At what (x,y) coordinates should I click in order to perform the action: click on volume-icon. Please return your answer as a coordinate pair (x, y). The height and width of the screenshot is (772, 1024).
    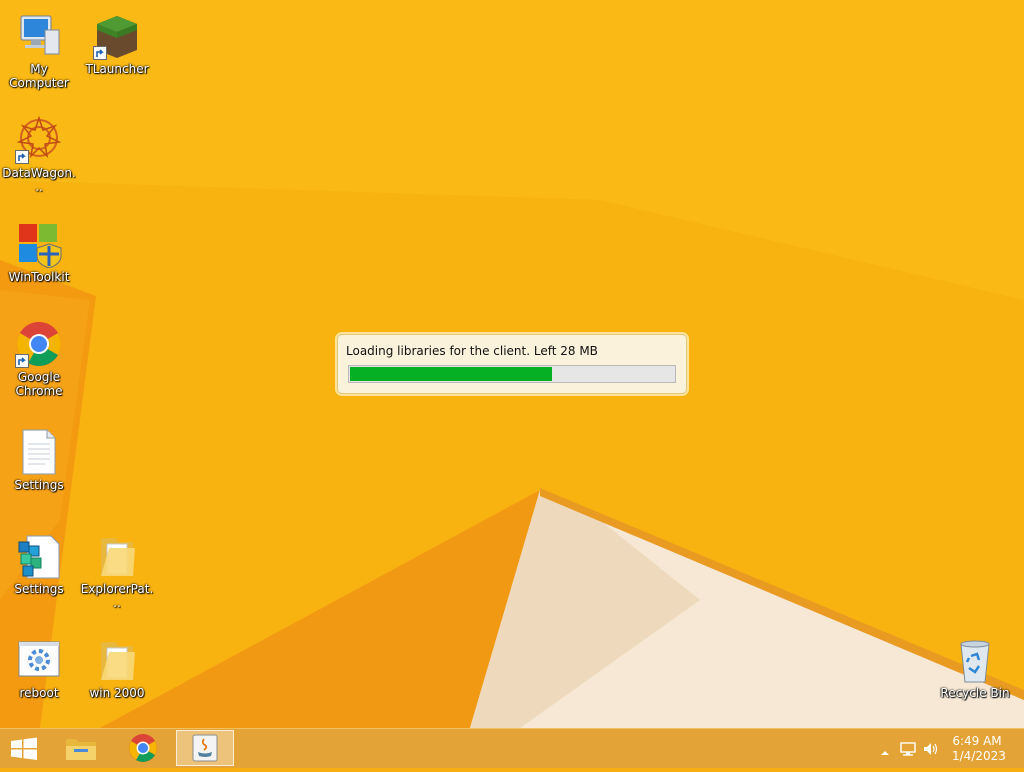
    Looking at the image, I should click on (930, 751).